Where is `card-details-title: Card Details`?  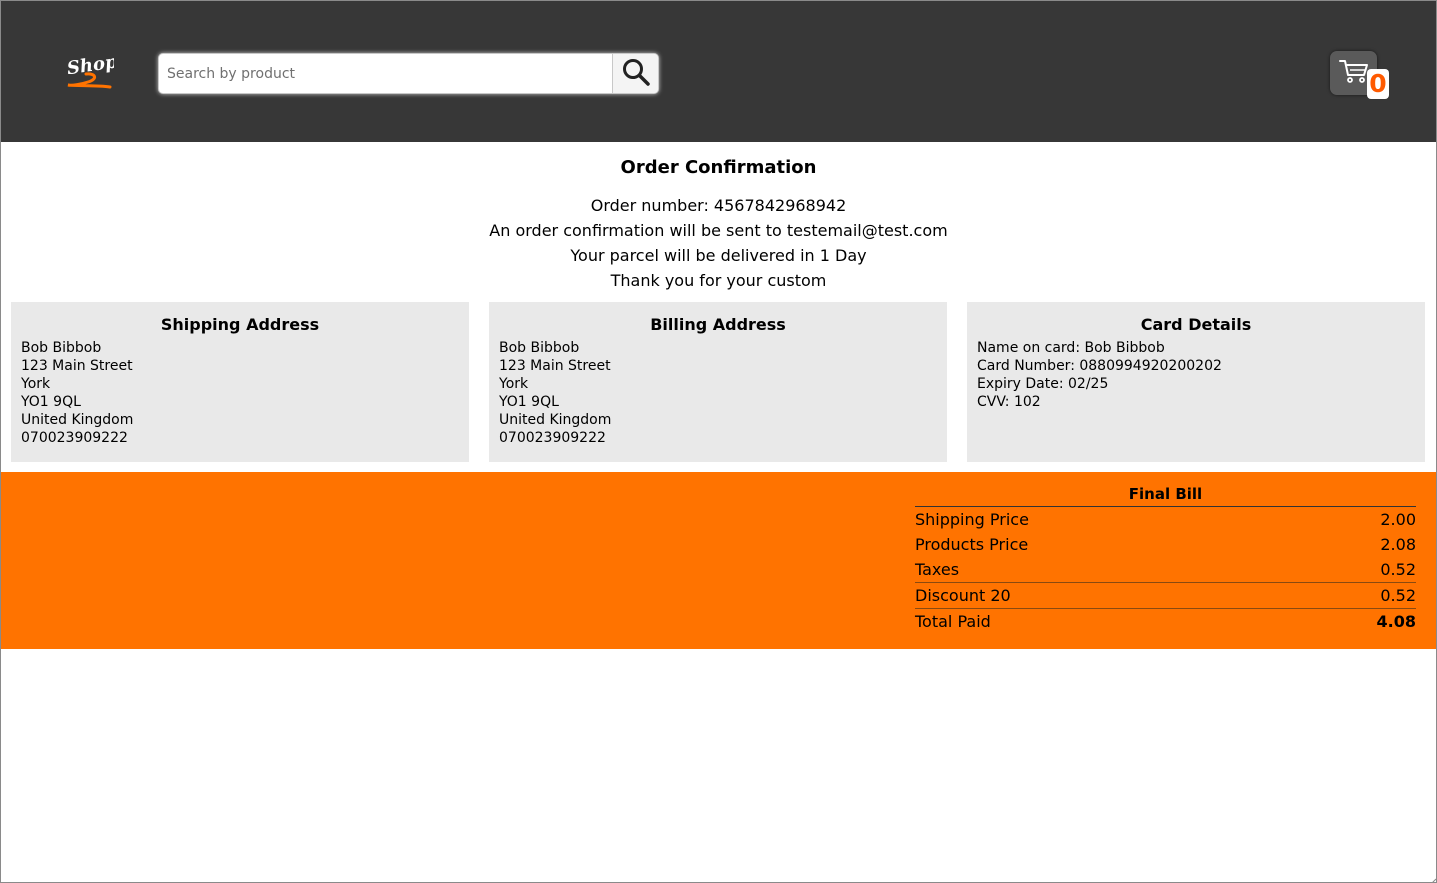 card-details-title: Card Details is located at coordinates (1196, 324).